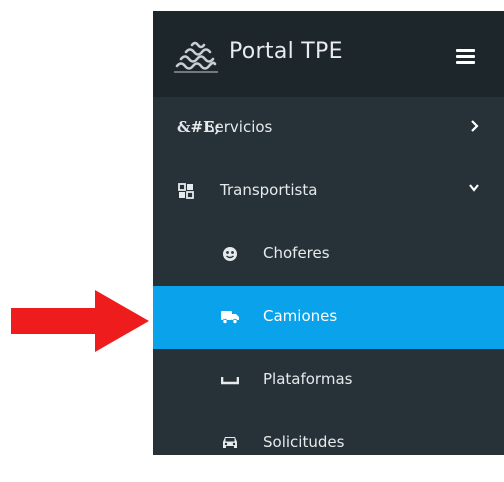  Describe the element at coordinates (286, 51) in the screenshot. I see `brand-title: Portal TPE` at that location.